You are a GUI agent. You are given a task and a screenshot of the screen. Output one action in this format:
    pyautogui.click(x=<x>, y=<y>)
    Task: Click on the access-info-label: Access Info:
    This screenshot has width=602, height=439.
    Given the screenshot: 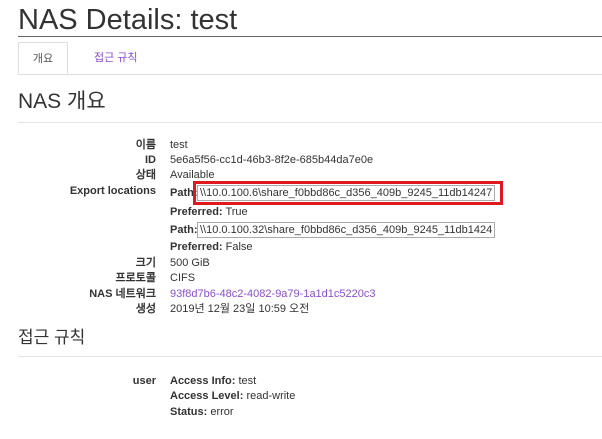 What is the action you would take?
    pyautogui.click(x=203, y=381)
    